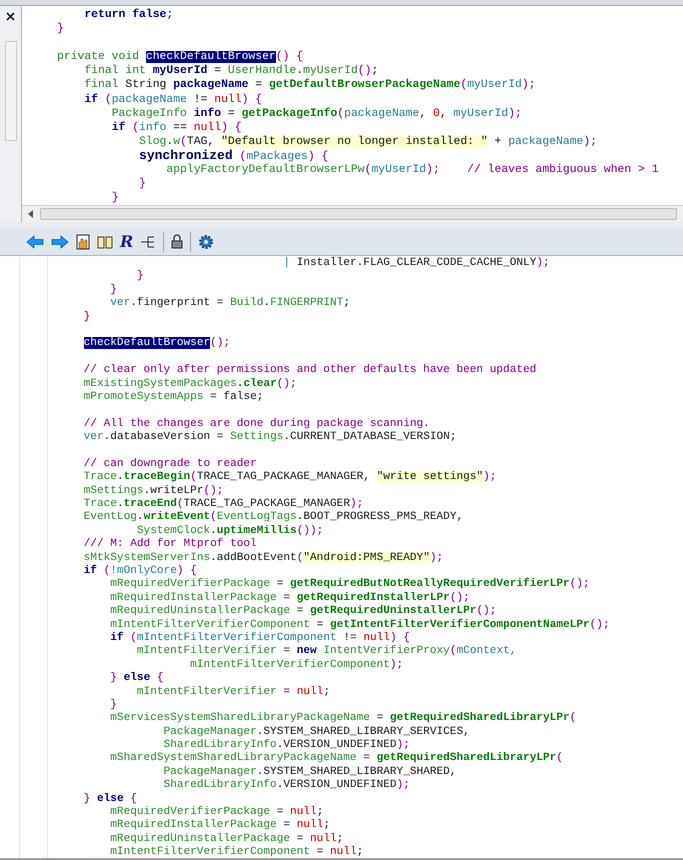 The width and height of the screenshot is (683, 860). What do you see at coordinates (236, 852) in the screenshot?
I see `code-line: mIntentFilterVerifierComponent = null;` at bounding box center [236, 852].